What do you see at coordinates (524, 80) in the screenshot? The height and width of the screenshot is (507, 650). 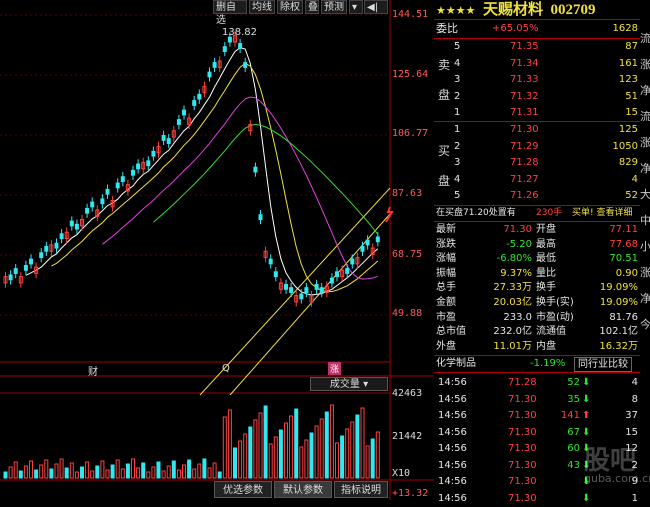 I see `sell-order-price: 71.33` at bounding box center [524, 80].